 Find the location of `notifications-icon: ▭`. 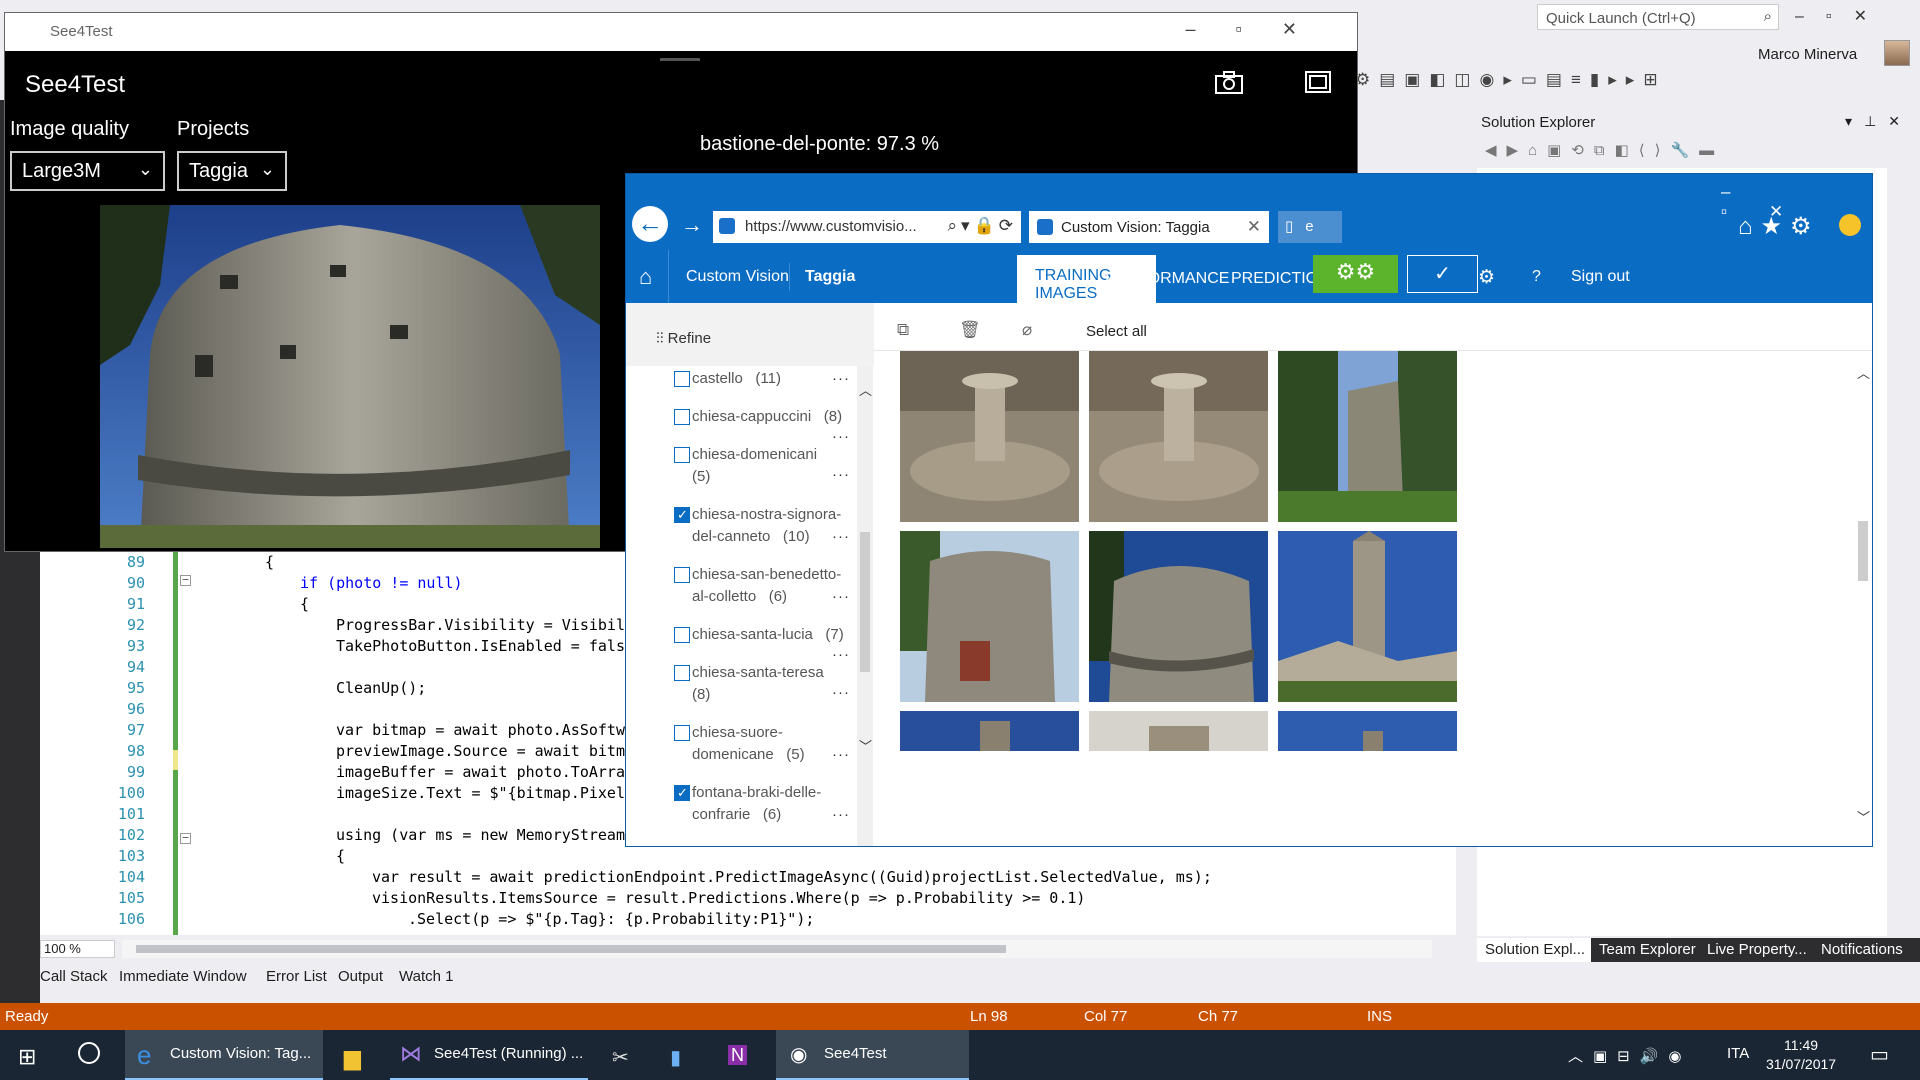

notifications-icon: ▭ is located at coordinates (1879, 1054).